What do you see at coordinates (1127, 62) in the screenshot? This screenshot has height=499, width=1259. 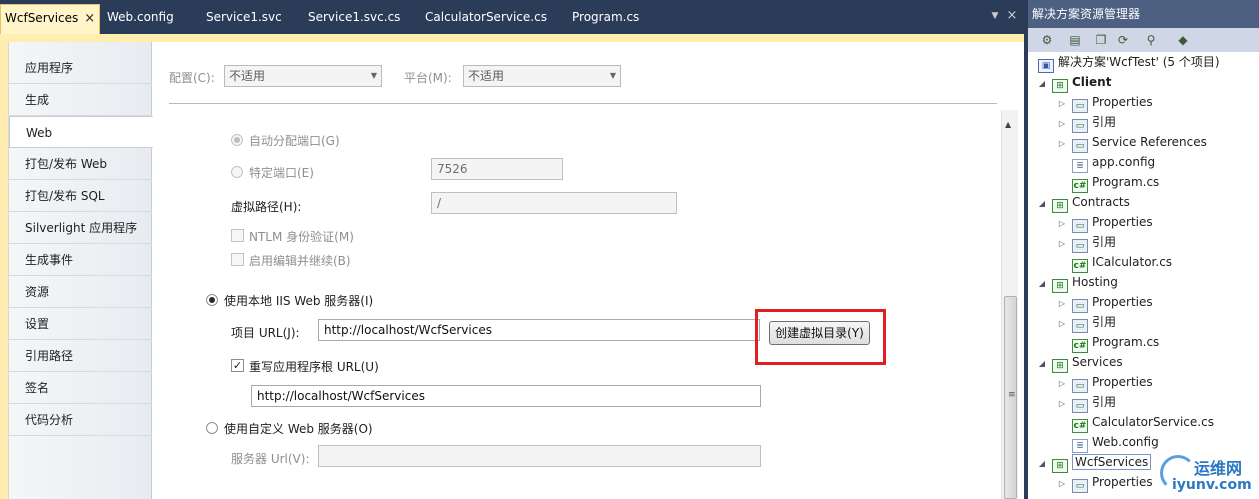 I see `tree-node-solution: ▣ 解决方案'WcfTest' (5 个项目)` at bounding box center [1127, 62].